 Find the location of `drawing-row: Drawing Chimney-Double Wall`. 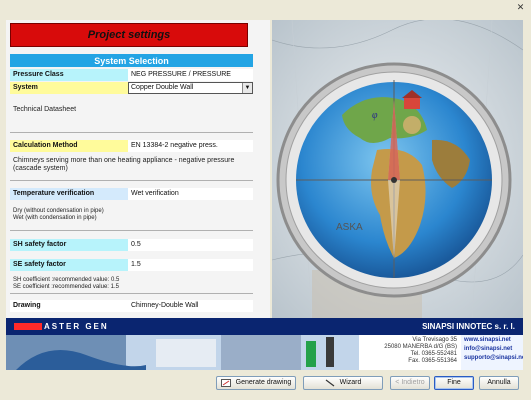

drawing-row: Drawing Chimney-Double Wall is located at coordinates (131, 306).